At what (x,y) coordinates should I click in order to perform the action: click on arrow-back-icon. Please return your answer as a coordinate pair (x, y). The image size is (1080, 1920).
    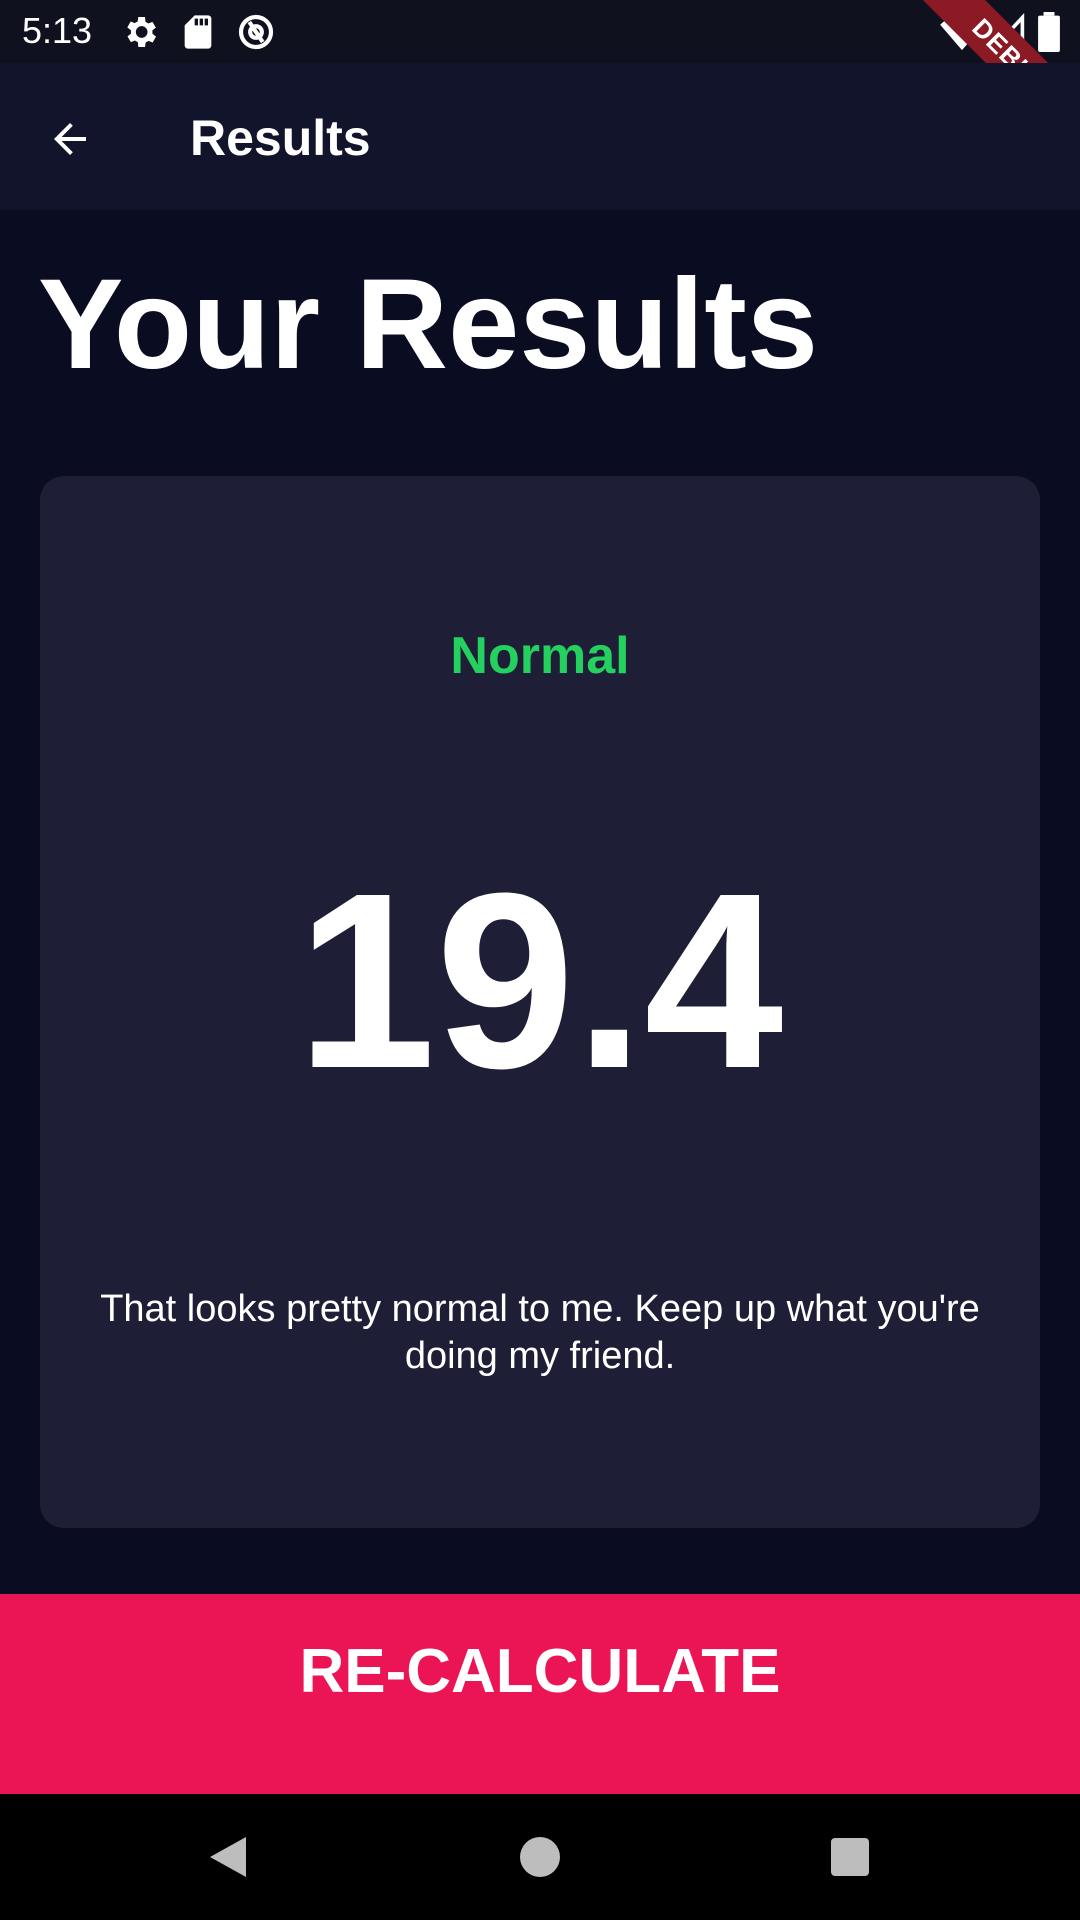
    Looking at the image, I should click on (70, 139).